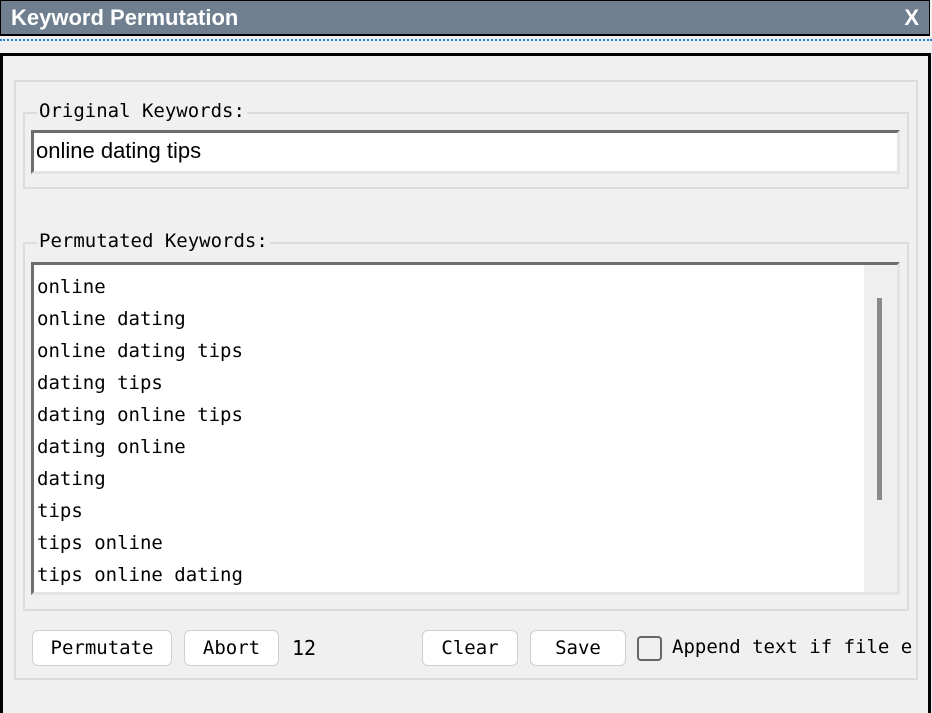 Image resolution: width=932 pixels, height=713 pixels. Describe the element at coordinates (140, 415) in the screenshot. I see `list-item: dating online tips` at that location.